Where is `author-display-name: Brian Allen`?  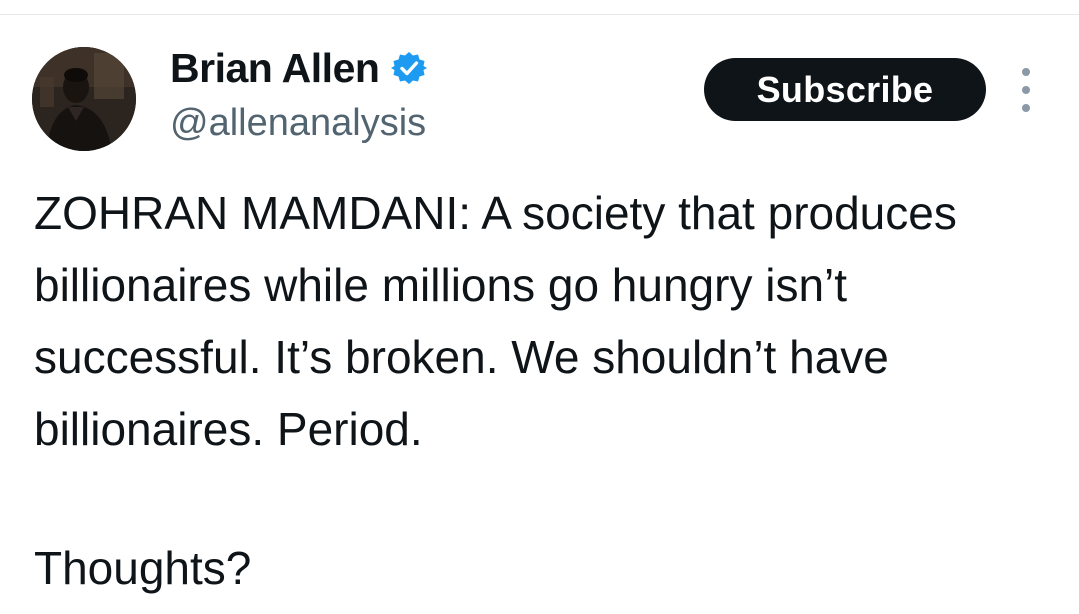
author-display-name: Brian Allen is located at coordinates (275, 68).